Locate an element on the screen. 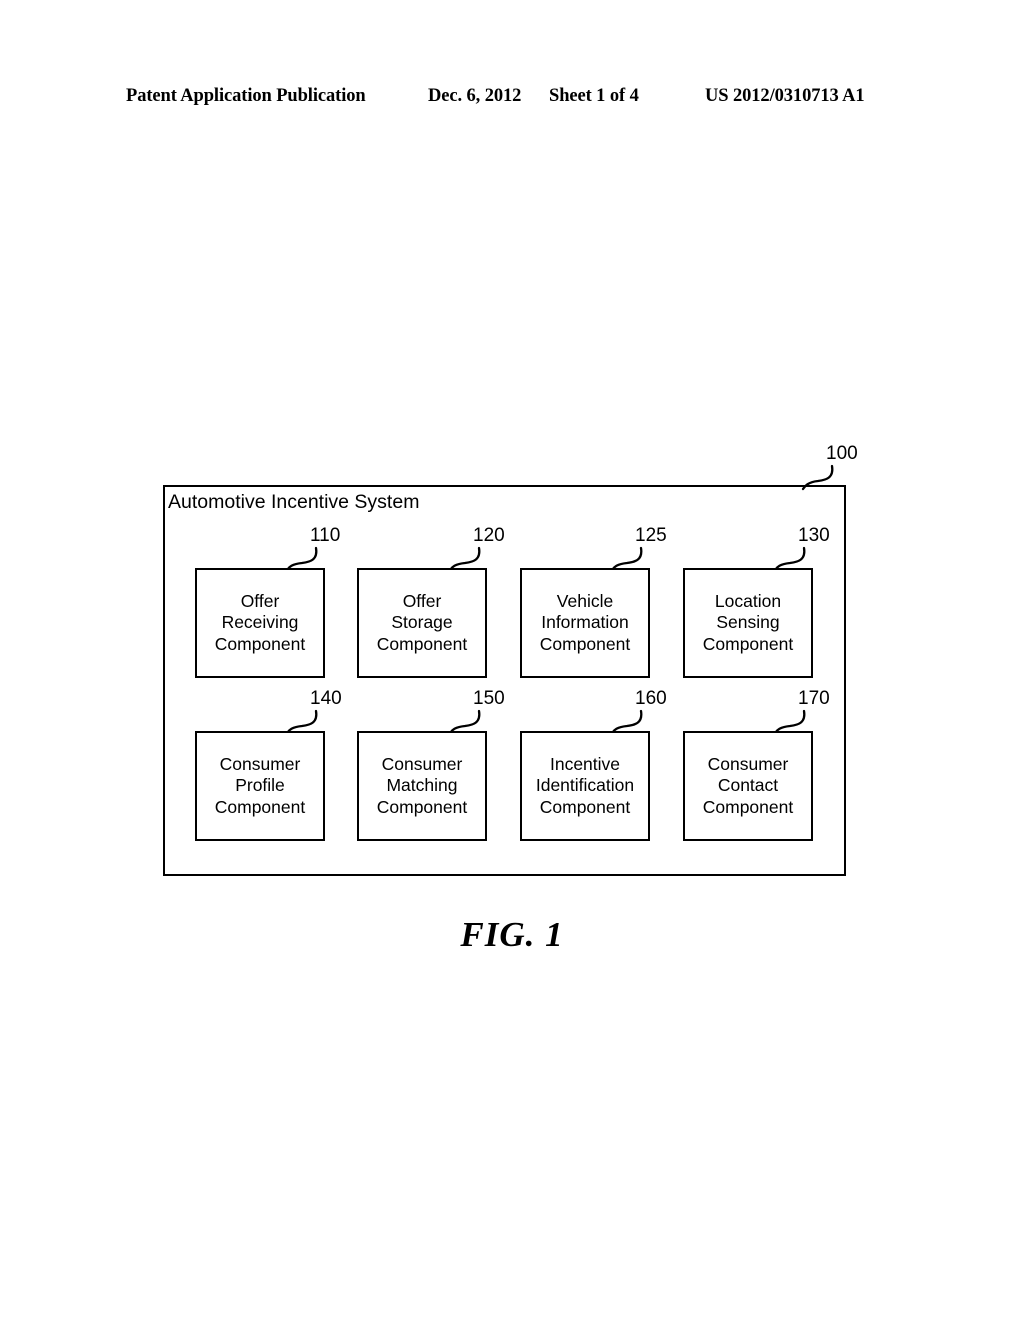 The width and height of the screenshot is (1024, 1320). component-label-location-sensing: Location Sensing Component is located at coordinates (748, 622).